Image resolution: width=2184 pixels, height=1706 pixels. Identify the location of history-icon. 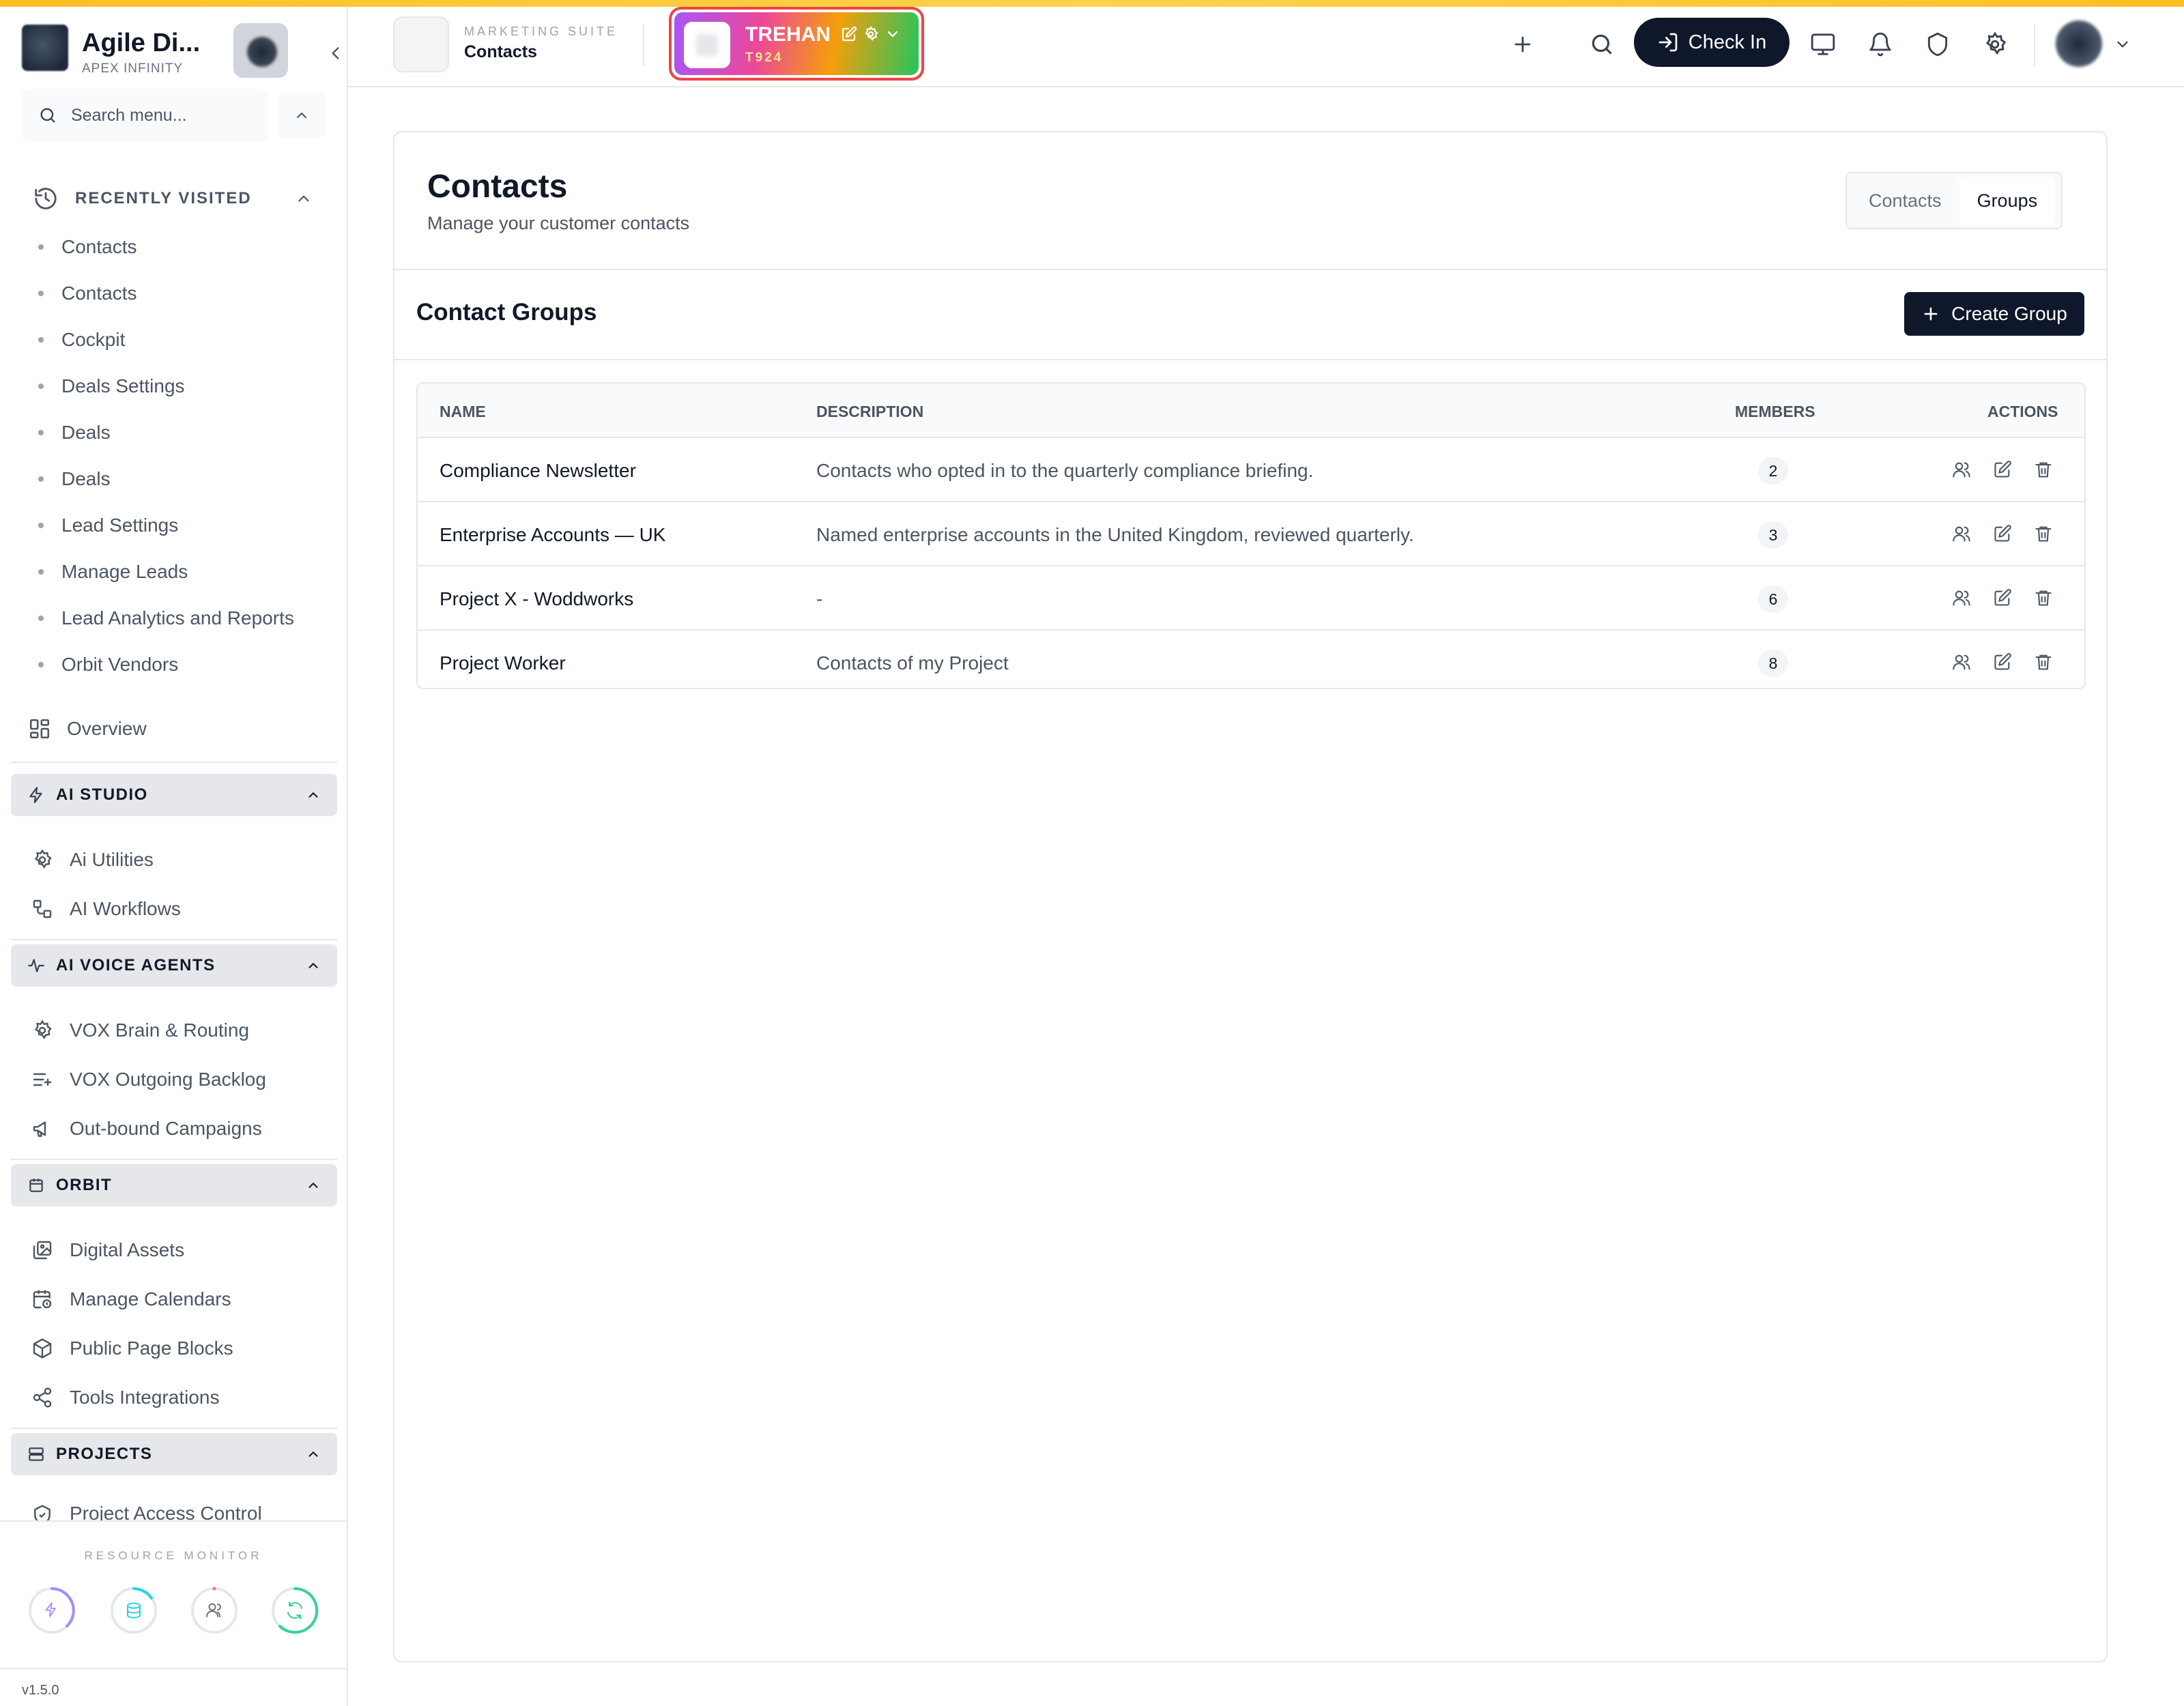
(46, 198).